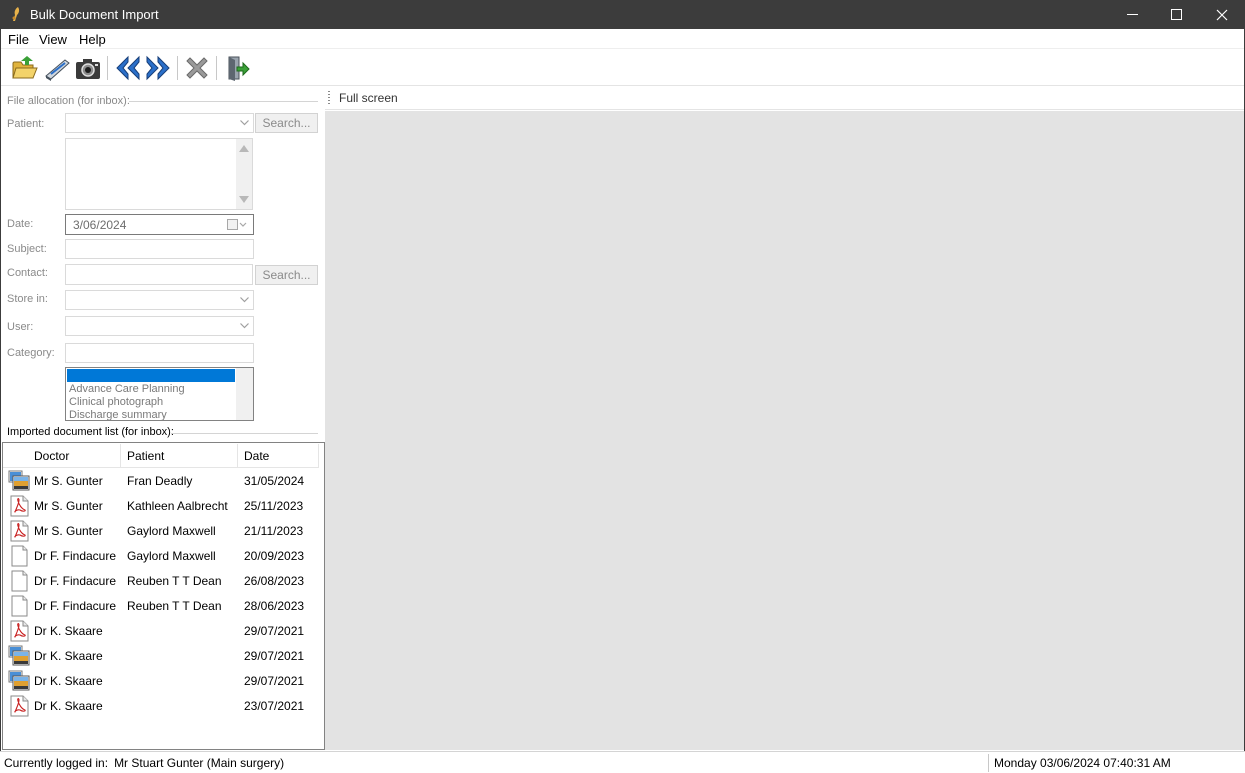 This screenshot has height=773, width=1245. I want to click on delete-button, so click(197, 68).